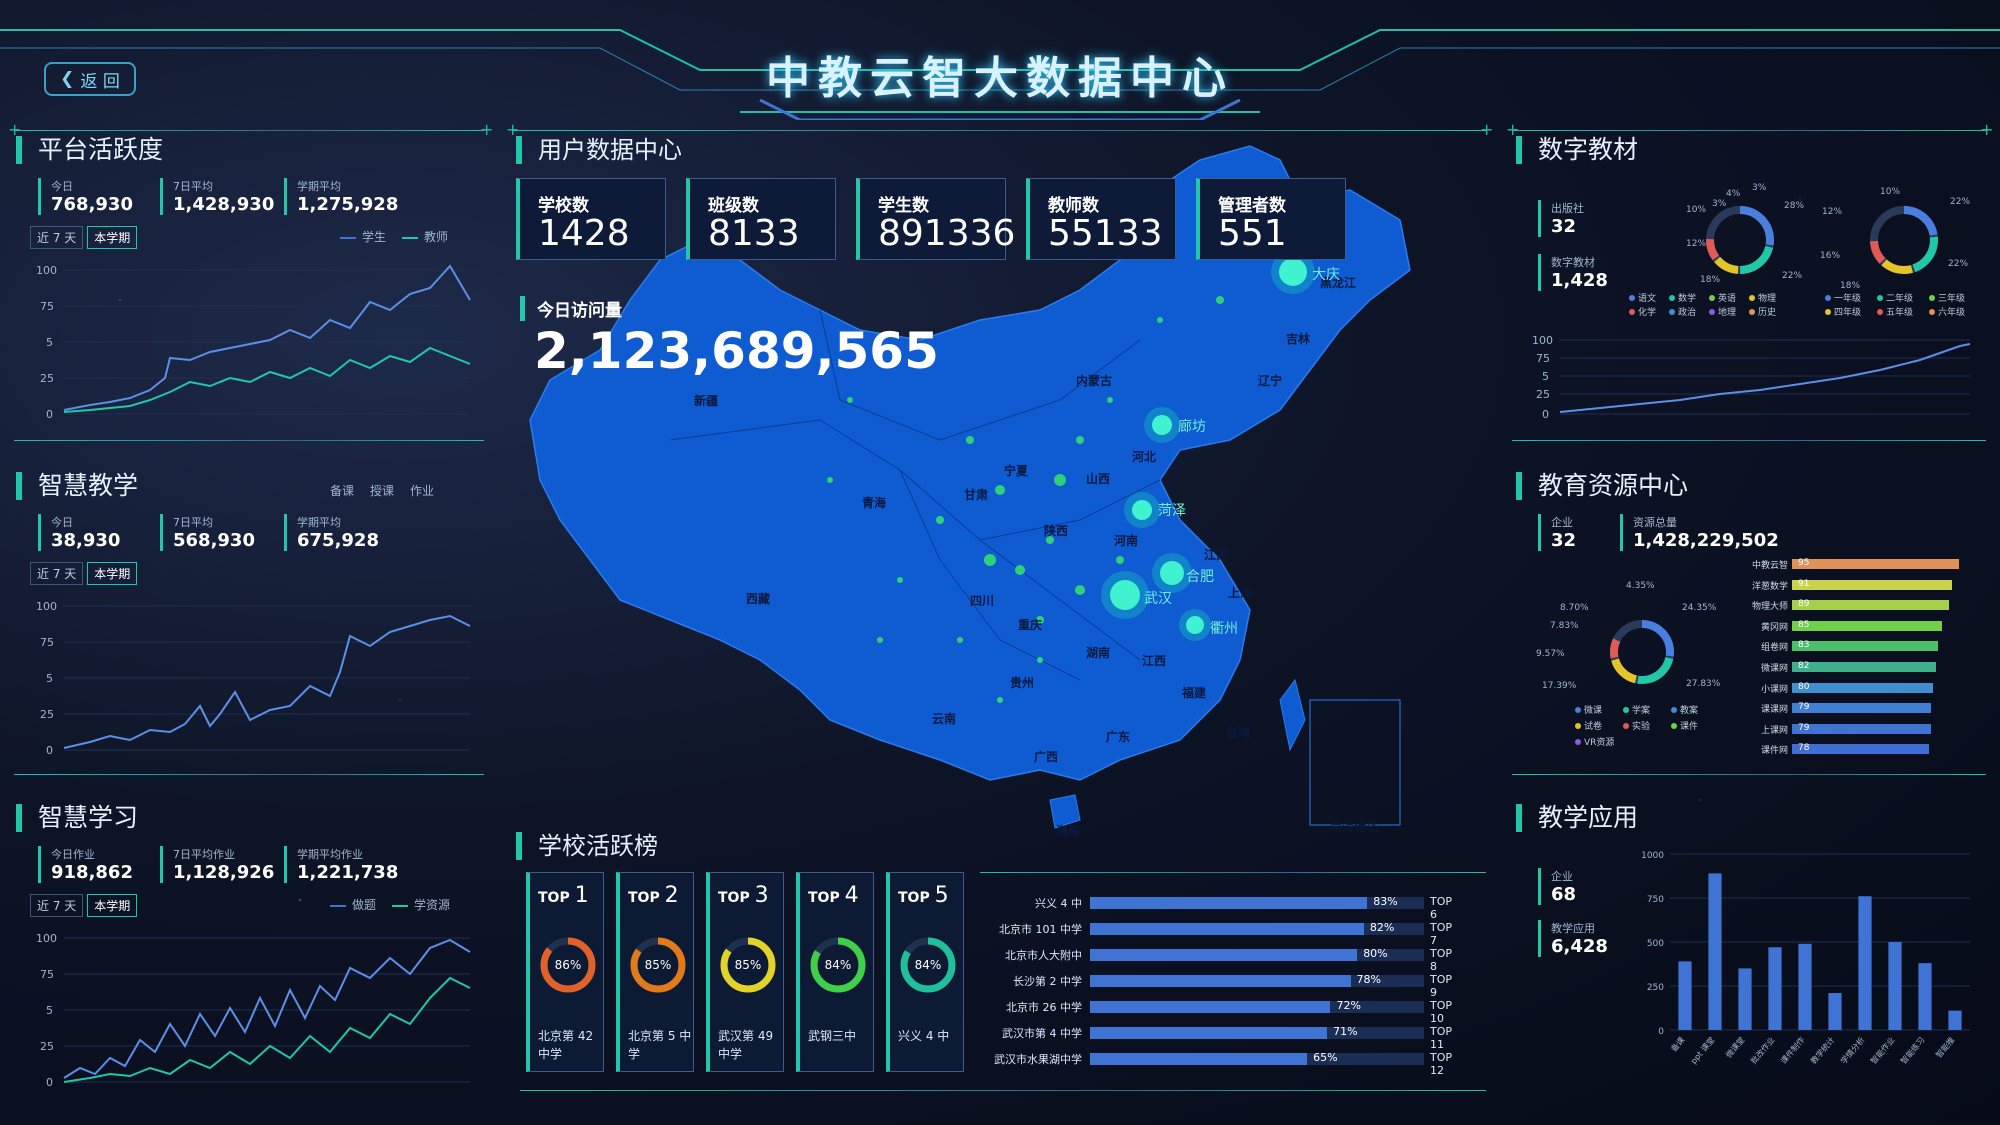 Image resolution: width=2000 pixels, height=1125 pixels. What do you see at coordinates (267, 681) in the screenshot?
I see `series-prep` at bounding box center [267, 681].